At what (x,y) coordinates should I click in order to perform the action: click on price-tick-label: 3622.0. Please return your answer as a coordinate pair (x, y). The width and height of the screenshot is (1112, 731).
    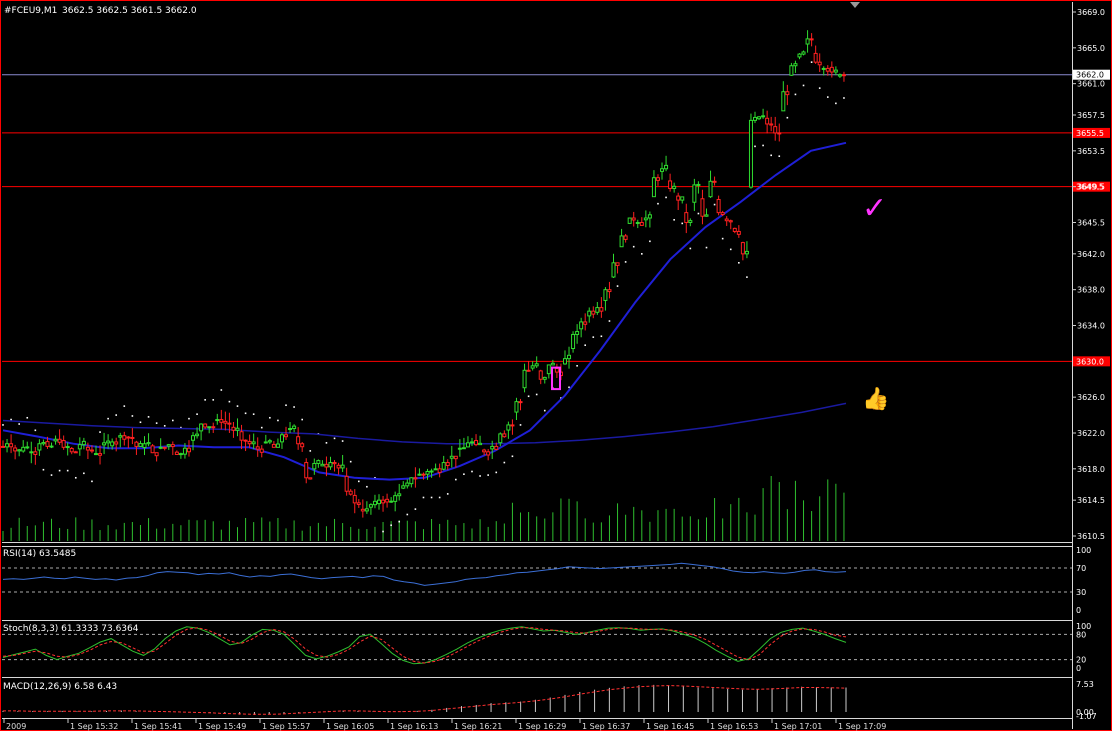
    Looking at the image, I should click on (1091, 433).